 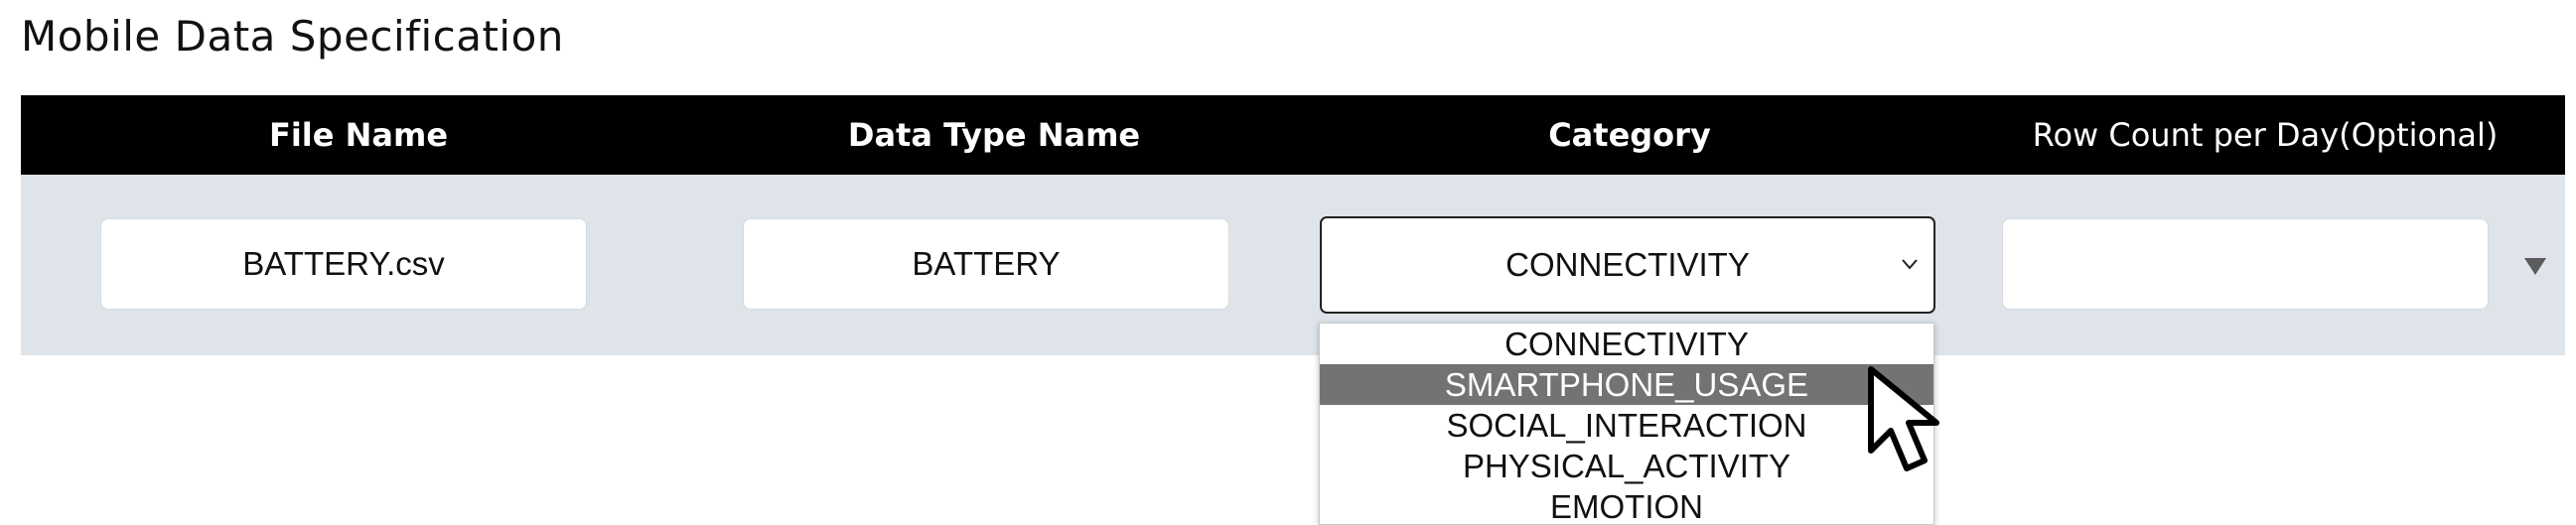 What do you see at coordinates (1910, 264) in the screenshot?
I see `chevron-down-icon` at bounding box center [1910, 264].